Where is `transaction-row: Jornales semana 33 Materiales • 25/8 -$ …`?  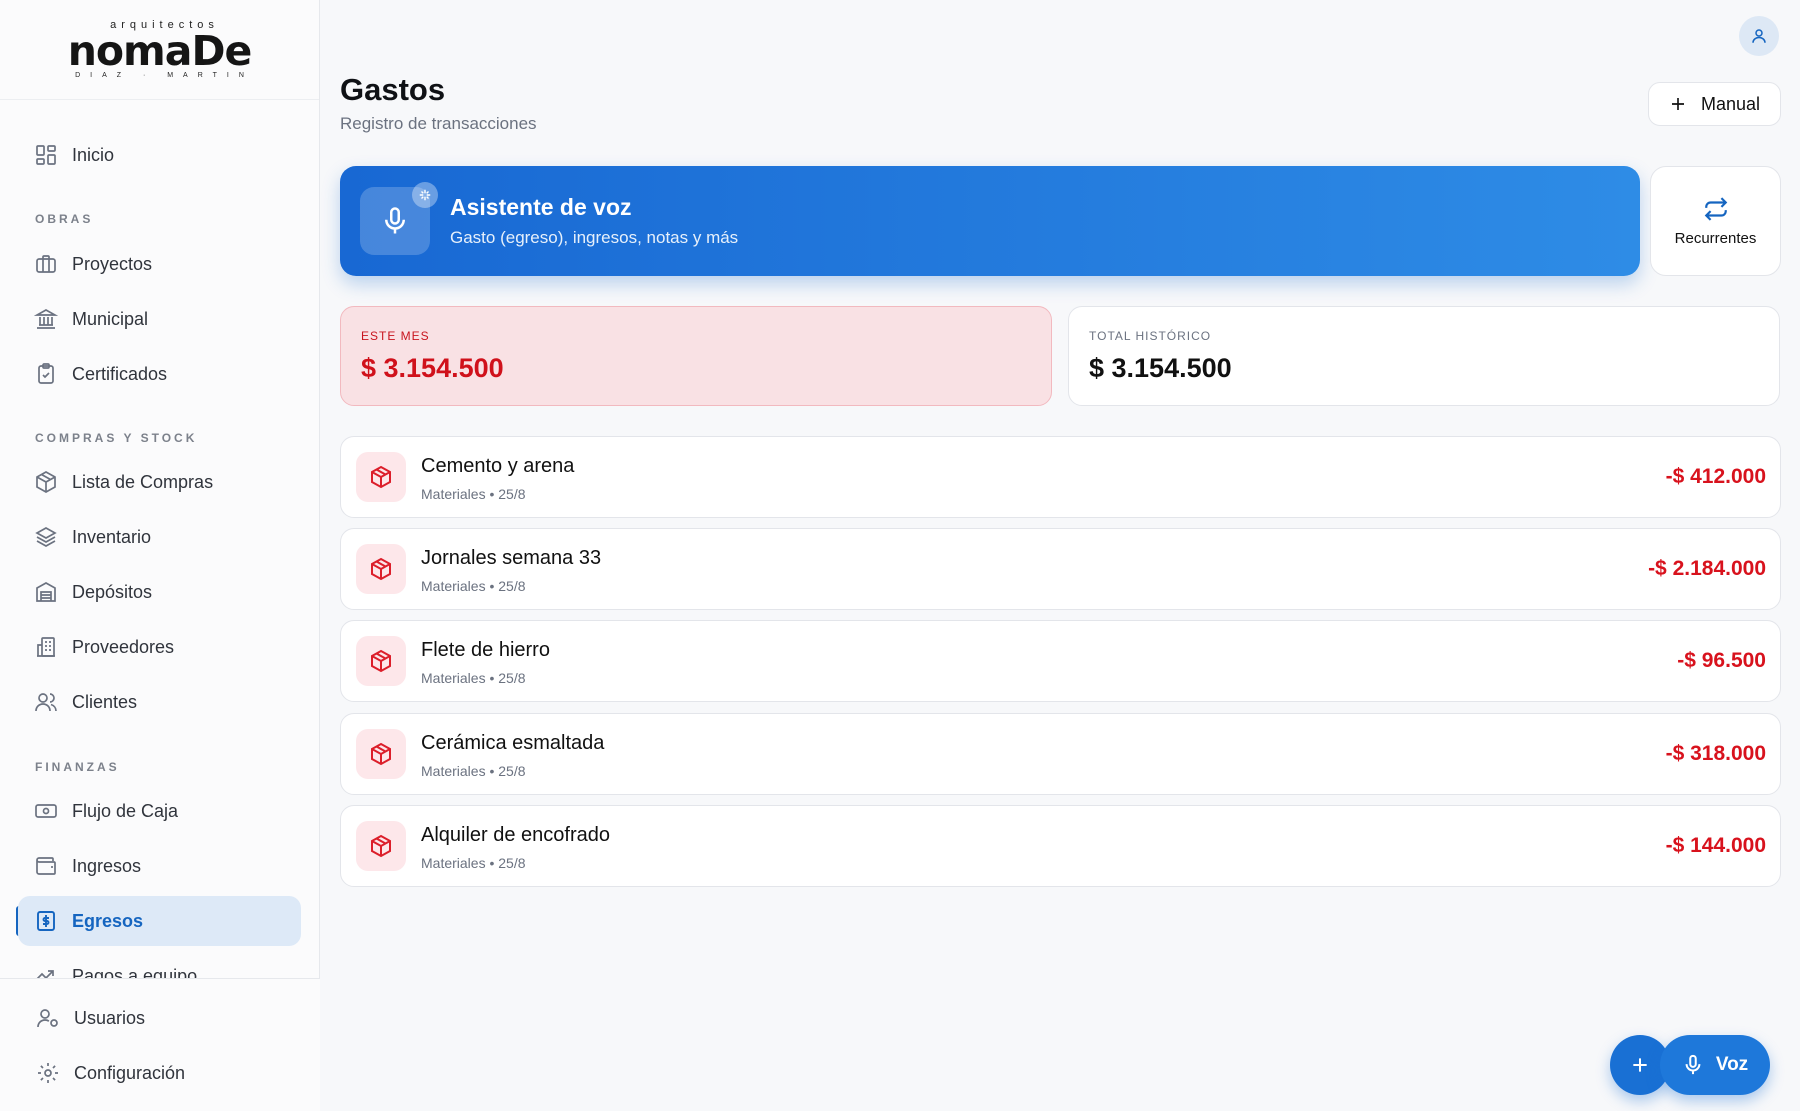
transaction-row: Jornales semana 33 Materiales • 25/8 -$ … is located at coordinates (1060, 569).